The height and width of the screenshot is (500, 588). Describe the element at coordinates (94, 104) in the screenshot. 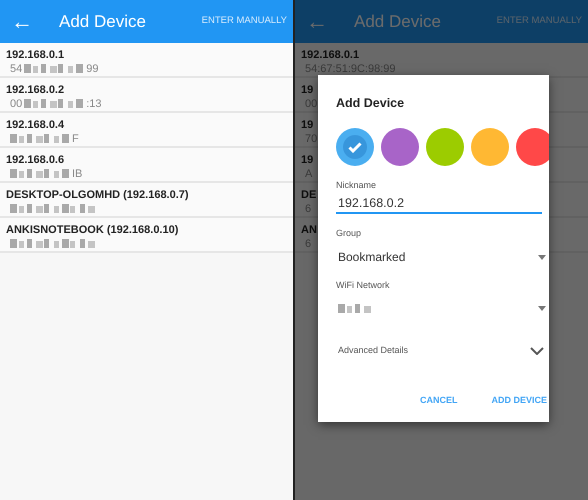

I see `mac-address: :13` at that location.